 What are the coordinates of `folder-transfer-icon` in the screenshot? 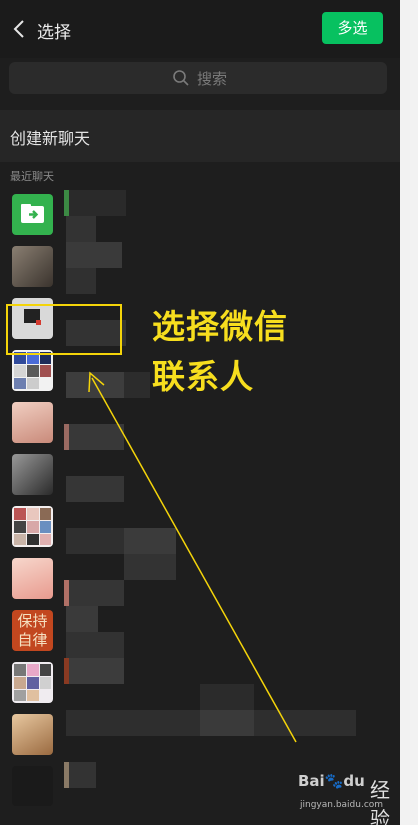 It's located at (32, 214).